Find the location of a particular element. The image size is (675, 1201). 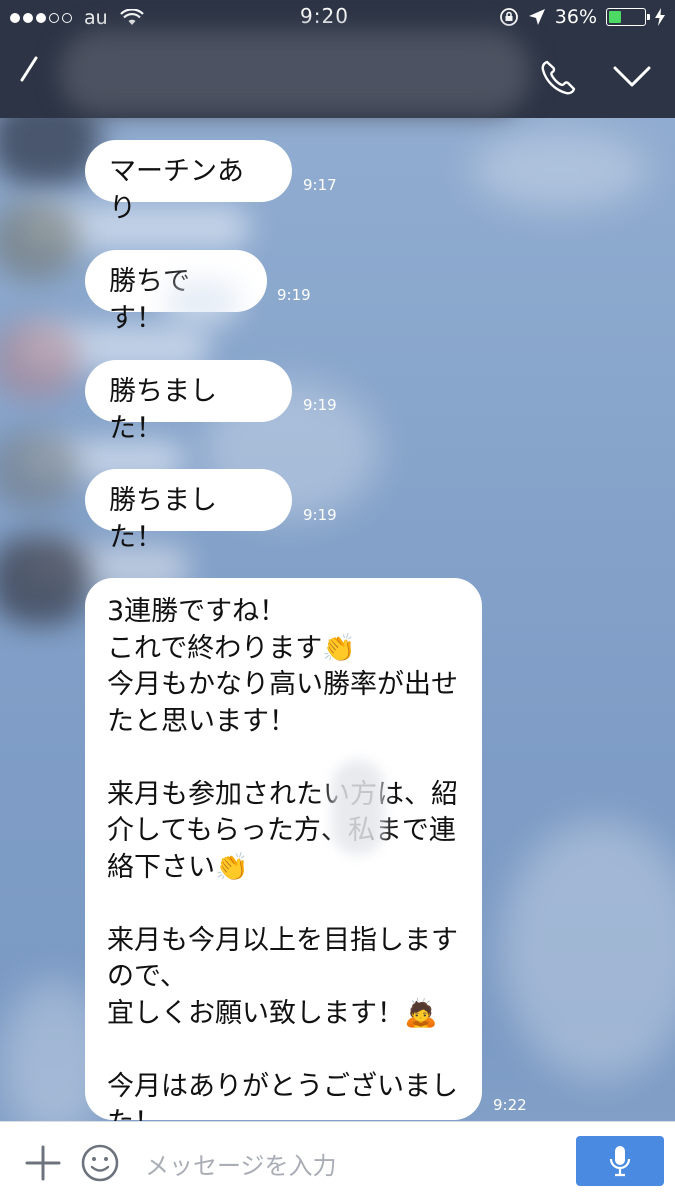

message-time: 9:17 is located at coordinates (320, 185).